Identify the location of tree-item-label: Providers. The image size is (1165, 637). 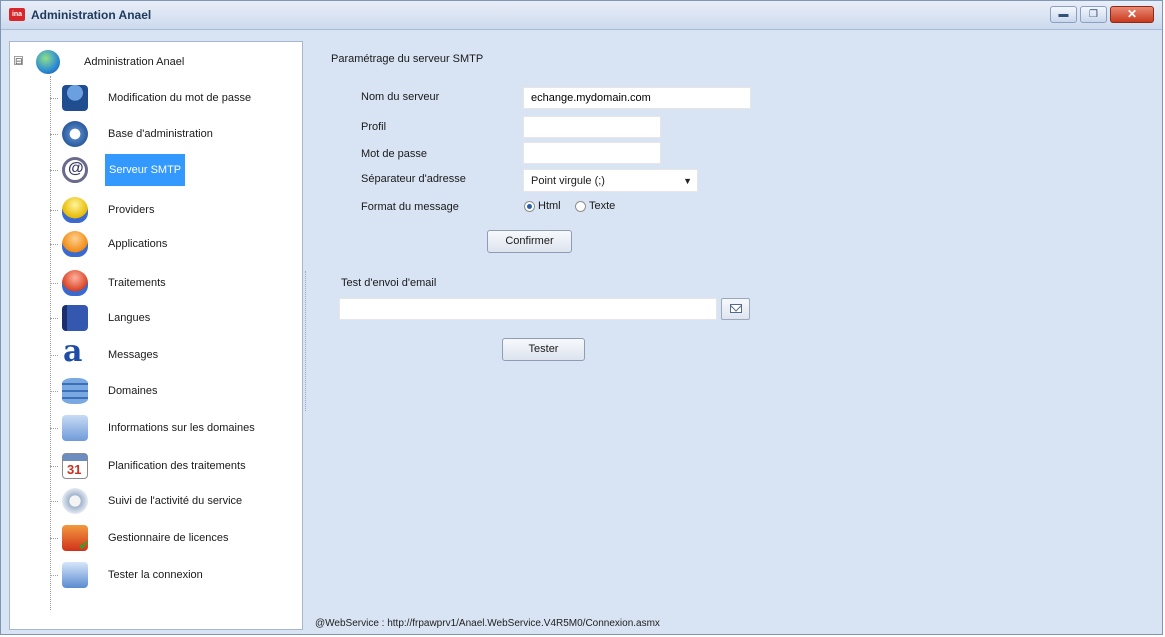
(131, 210).